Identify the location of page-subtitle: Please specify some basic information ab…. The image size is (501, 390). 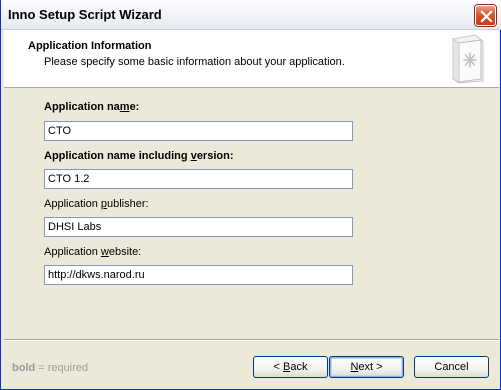
(194, 62).